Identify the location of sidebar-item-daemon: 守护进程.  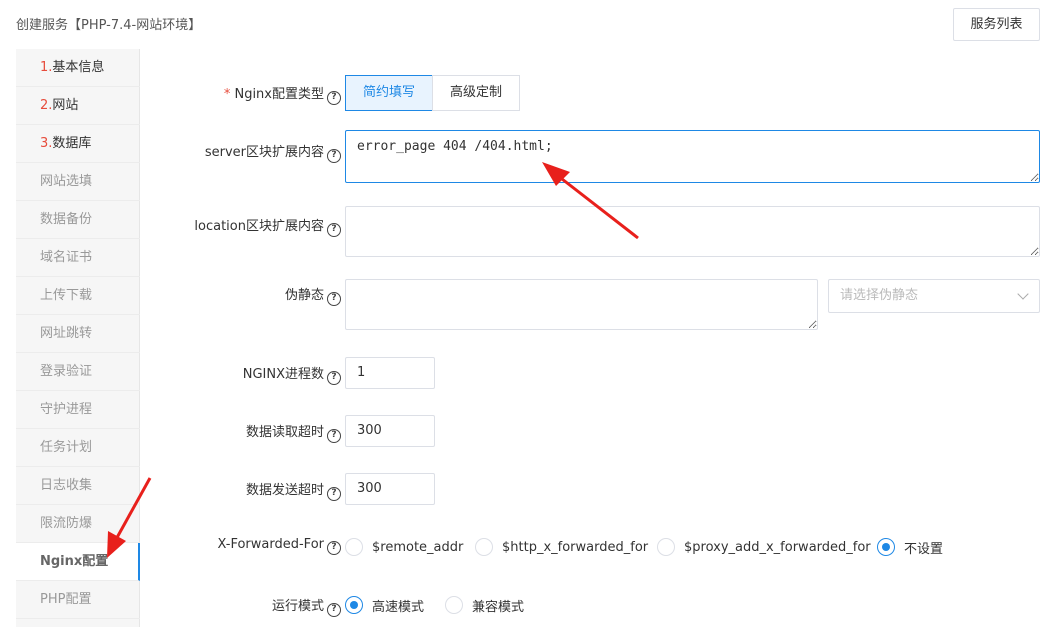
(78, 410).